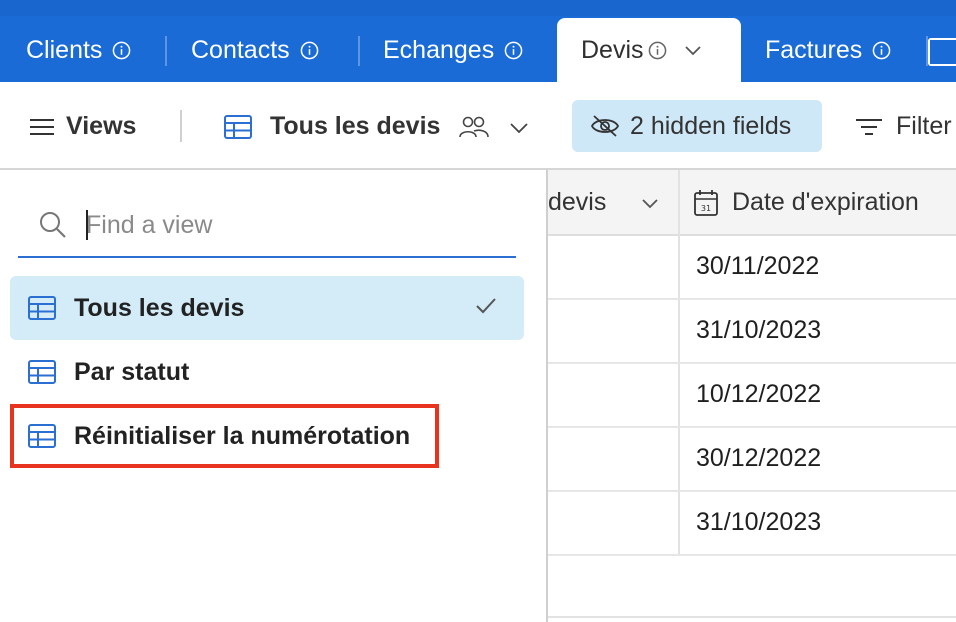 The width and height of the screenshot is (956, 622). I want to click on views-label: Views, so click(101, 126).